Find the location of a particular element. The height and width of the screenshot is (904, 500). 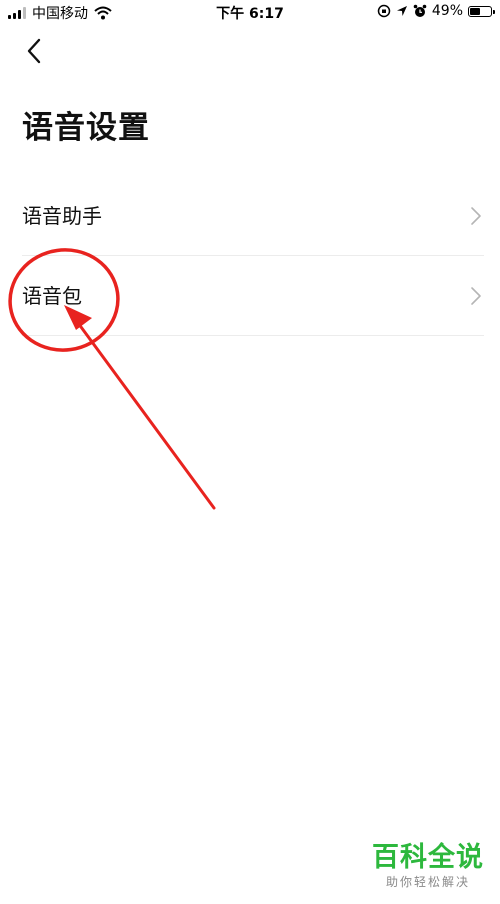

watermark-main: 百科全说 is located at coordinates (428, 857).